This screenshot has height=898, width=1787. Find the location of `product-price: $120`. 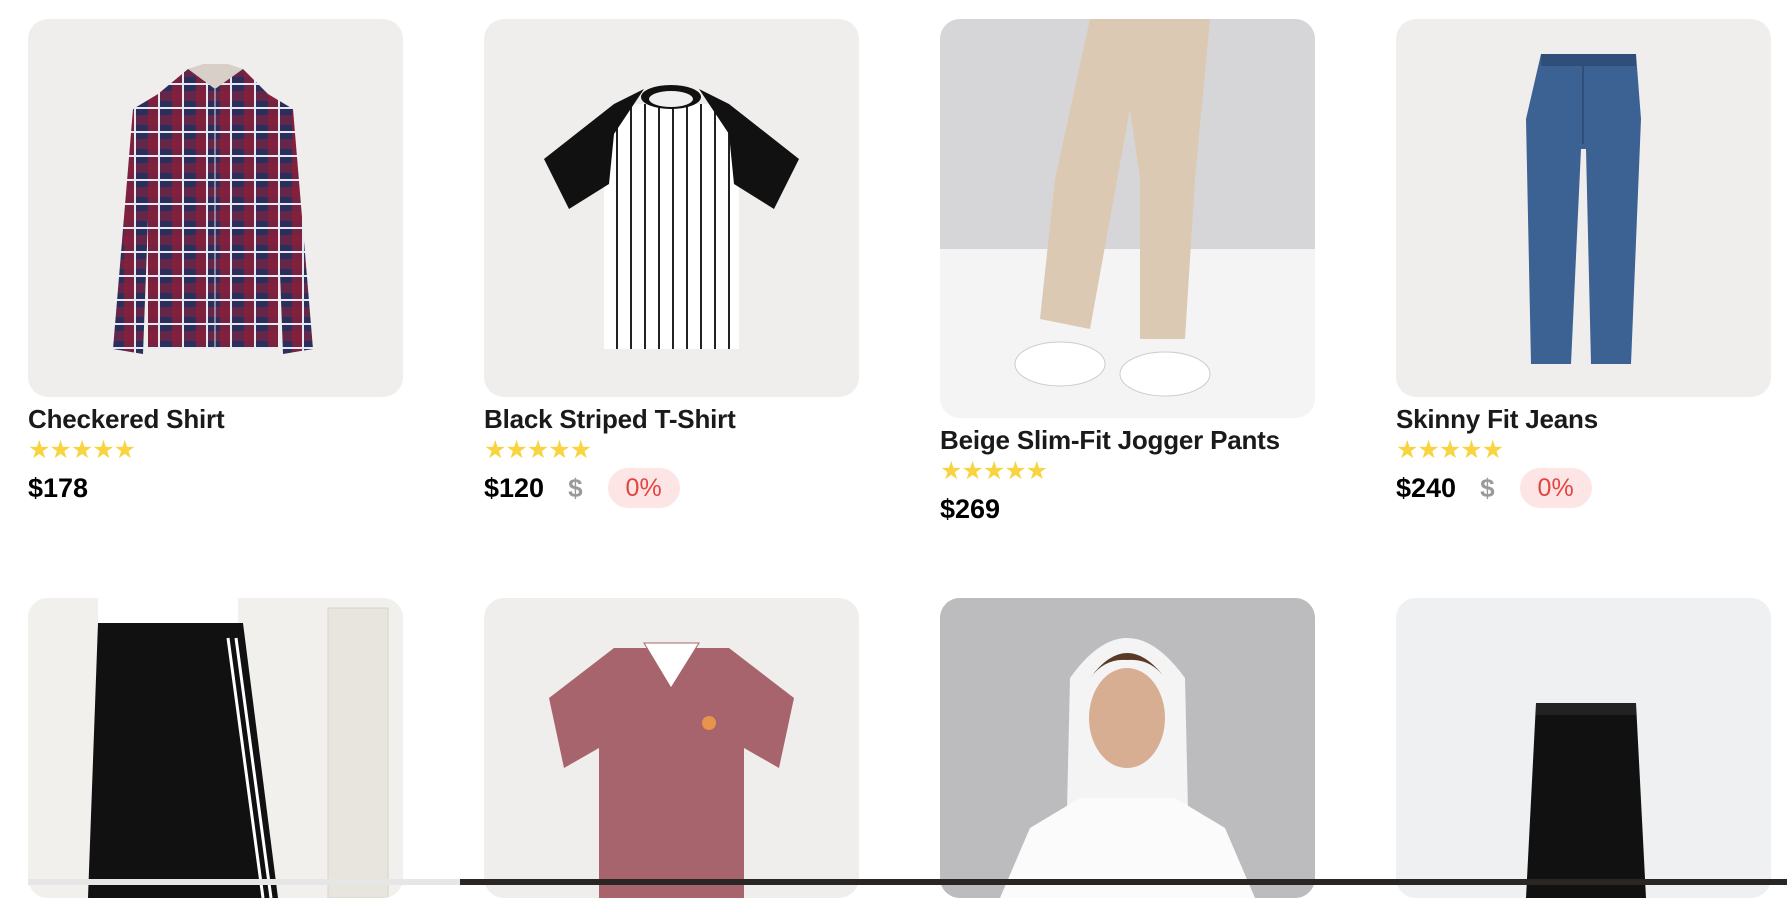

product-price: $120 is located at coordinates (514, 487).